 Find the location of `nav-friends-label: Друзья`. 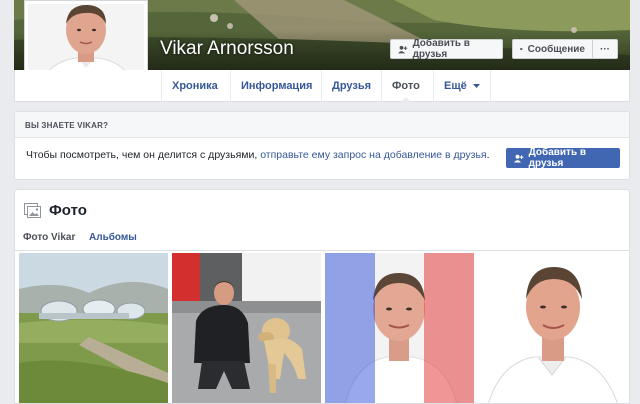

nav-friends-label: Друзья is located at coordinates (352, 86).